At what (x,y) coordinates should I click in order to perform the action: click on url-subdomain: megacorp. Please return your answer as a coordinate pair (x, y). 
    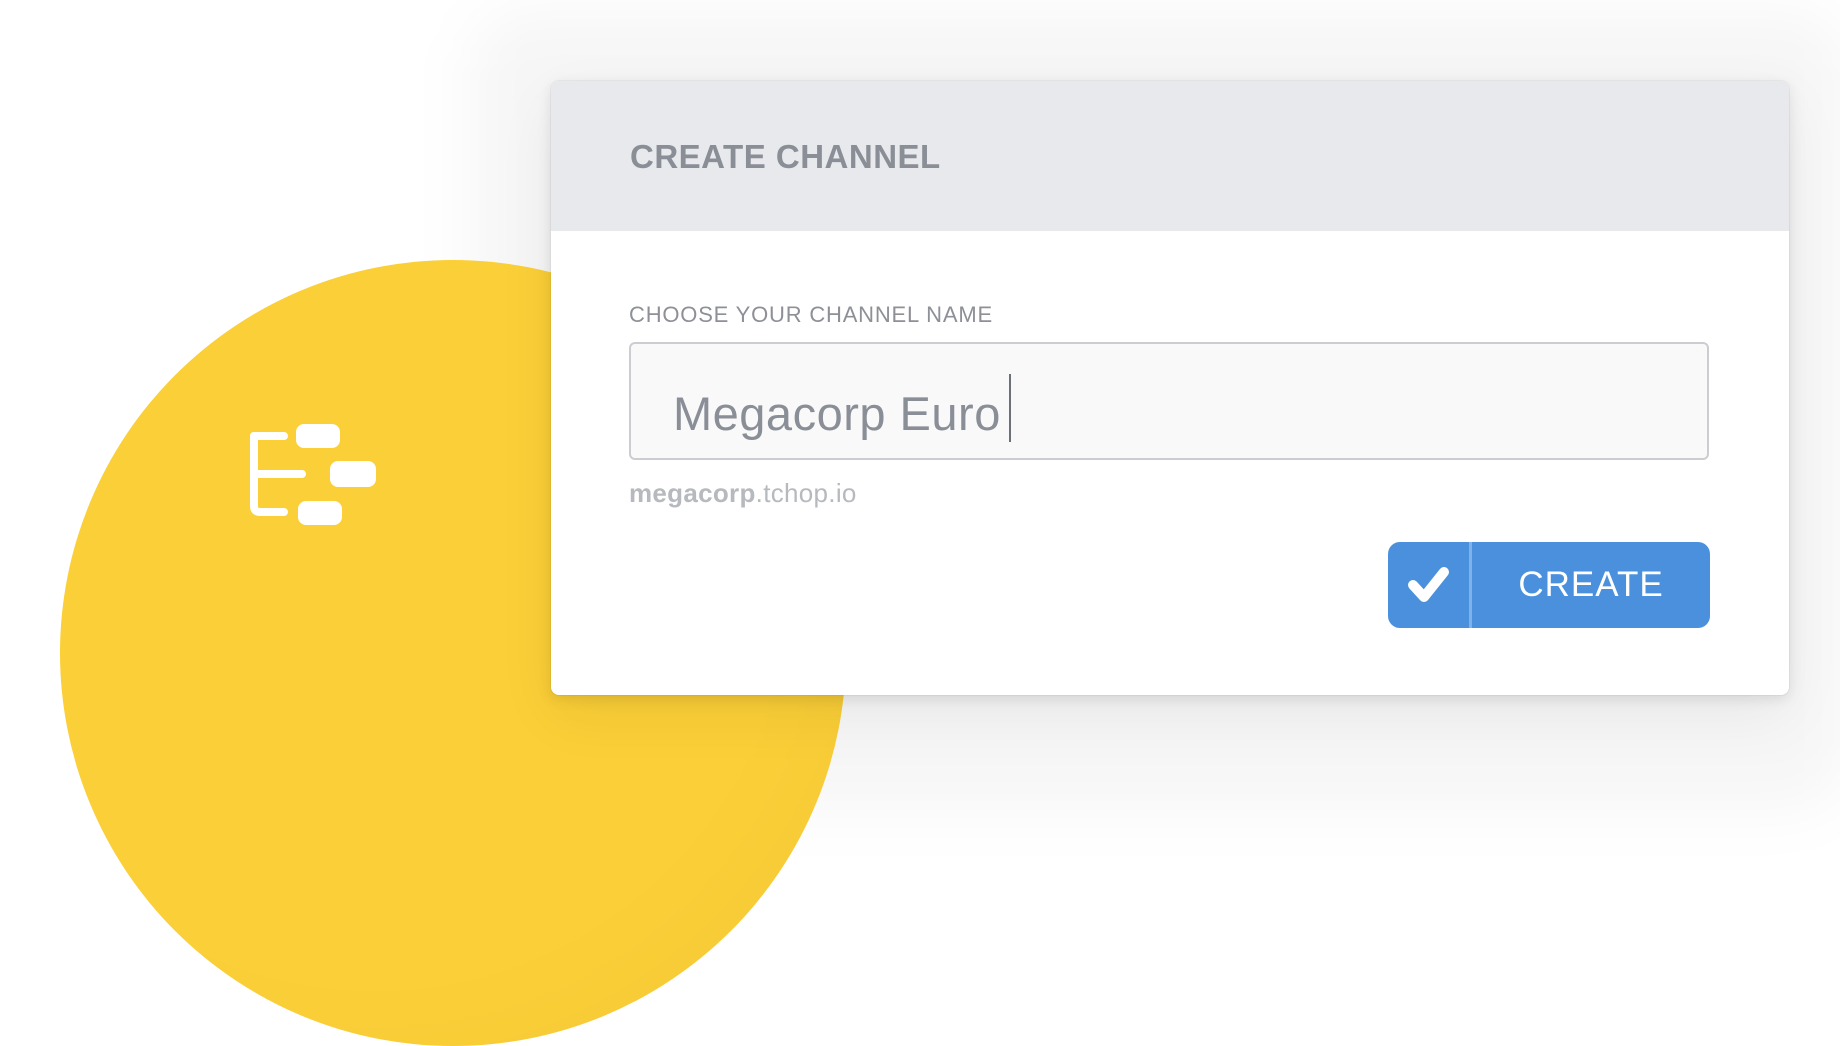
    Looking at the image, I should click on (692, 493).